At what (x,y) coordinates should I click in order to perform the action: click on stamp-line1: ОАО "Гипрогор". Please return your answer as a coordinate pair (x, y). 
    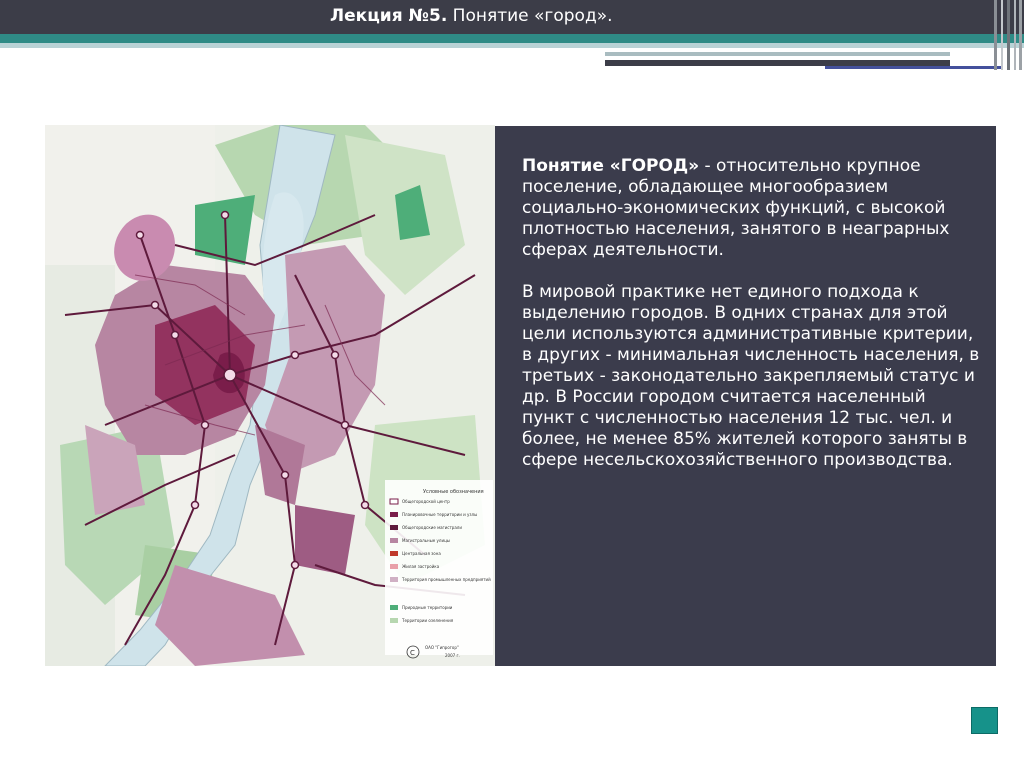
    Looking at the image, I should click on (442, 647).